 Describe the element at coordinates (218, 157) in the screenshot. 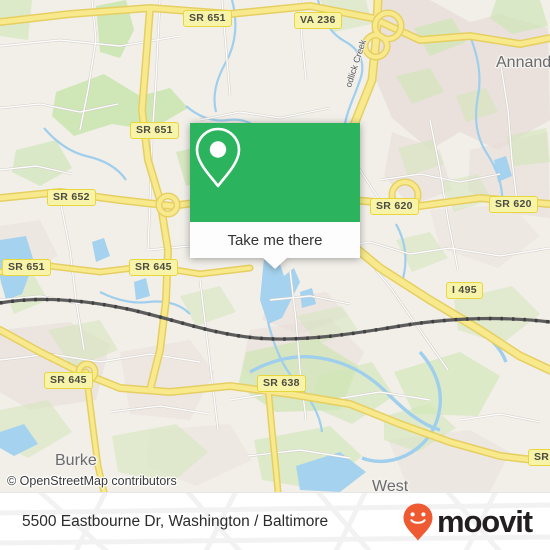

I see `map-pin-icon` at that location.